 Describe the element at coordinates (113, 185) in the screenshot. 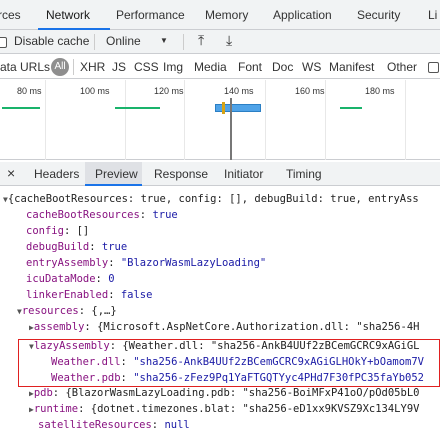

I see `active-tab-indicator` at that location.